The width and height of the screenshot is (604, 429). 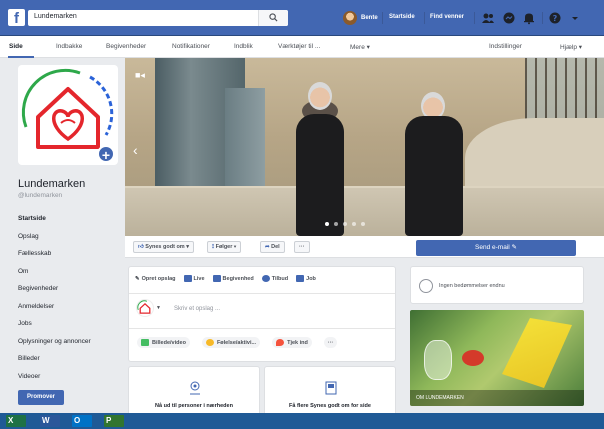 I want to click on photo-card-label: OM LUNDEMARKEN, so click(x=497, y=398).